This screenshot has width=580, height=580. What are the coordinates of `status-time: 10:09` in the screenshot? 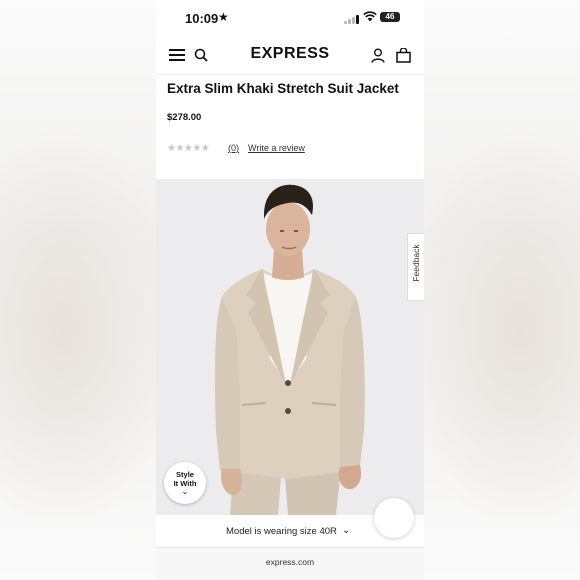 It's located at (202, 18).